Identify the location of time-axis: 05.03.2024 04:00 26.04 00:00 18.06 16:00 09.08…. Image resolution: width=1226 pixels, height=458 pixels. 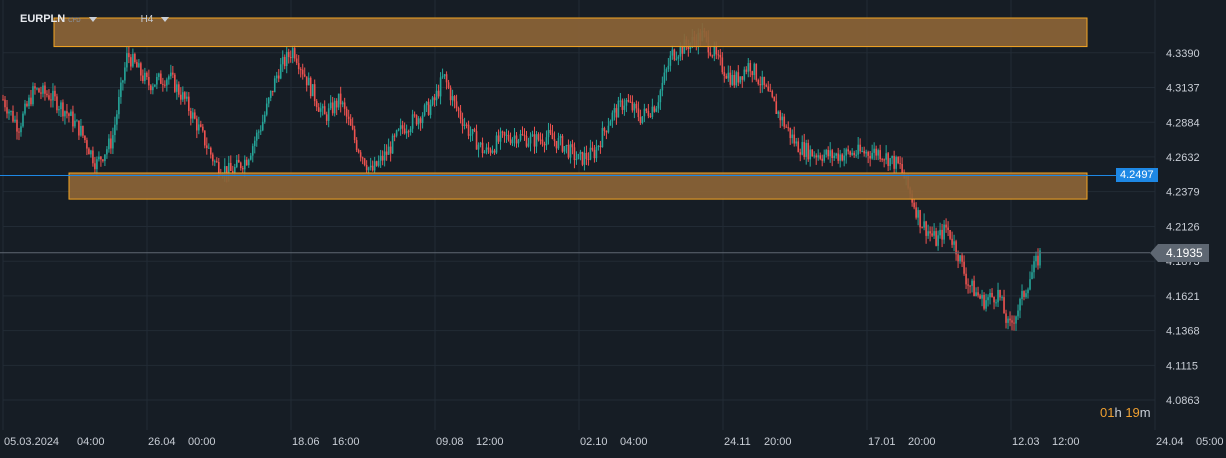
(614, 442).